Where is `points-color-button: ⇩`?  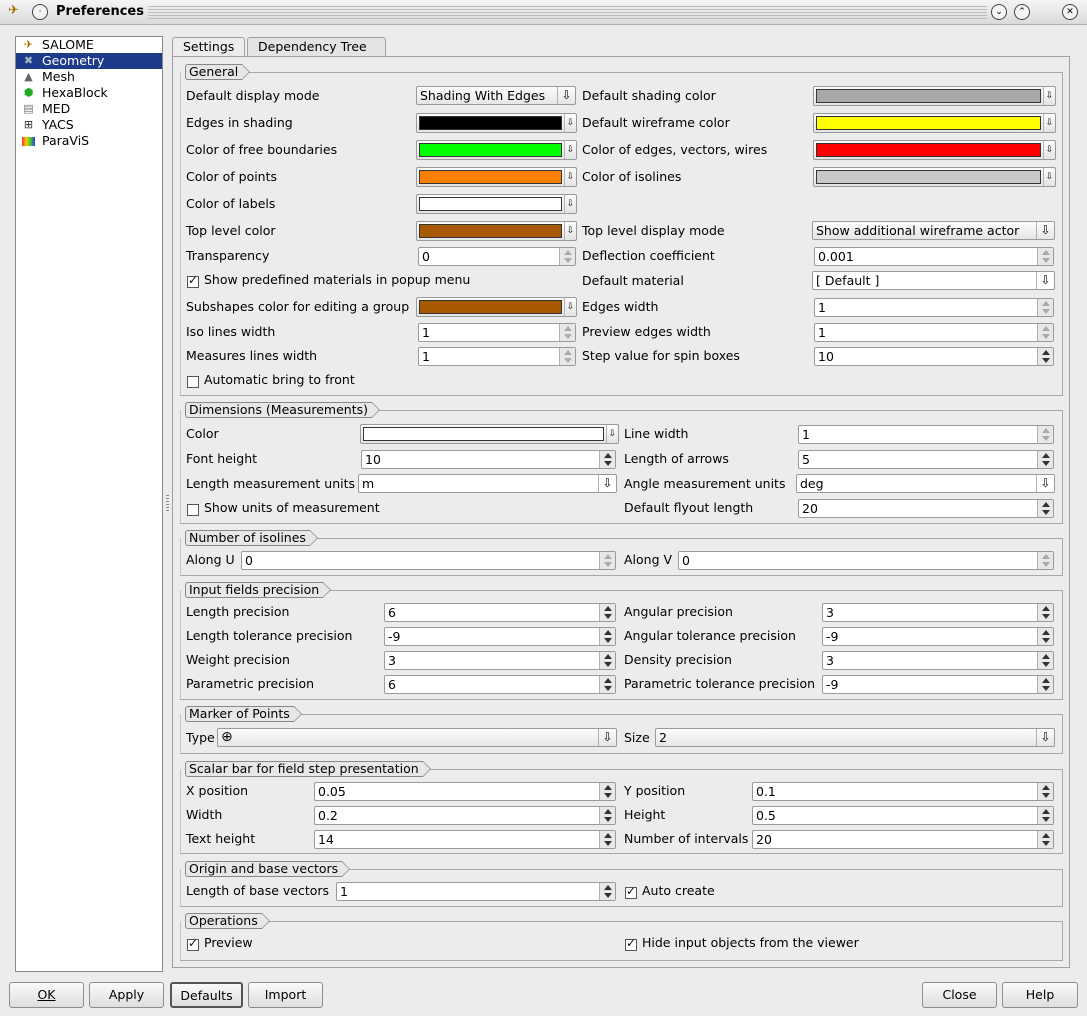
points-color-button: ⇩ is located at coordinates (496, 177).